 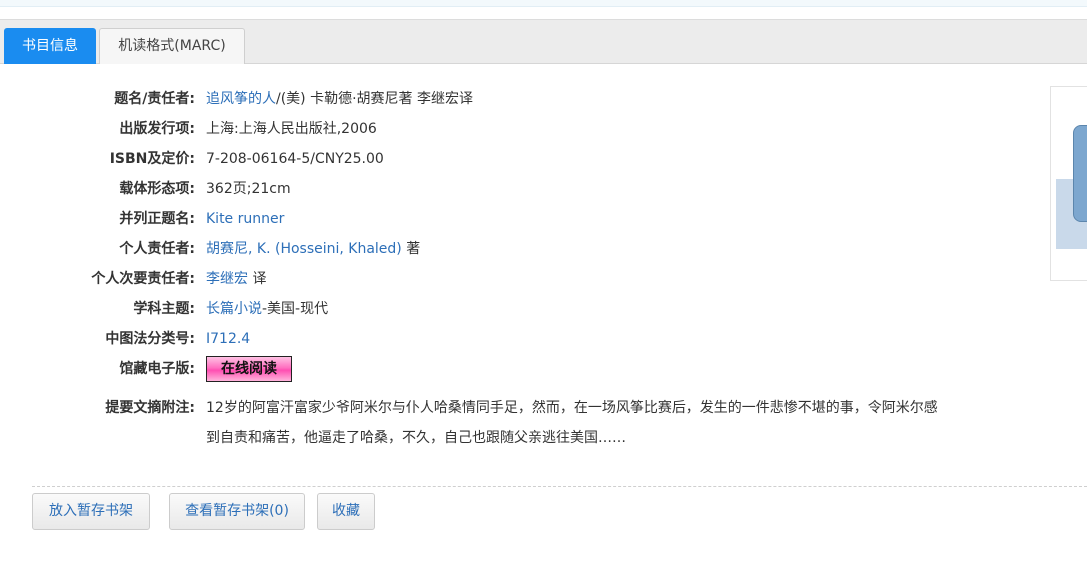 I want to click on value-author: 胡赛尼, K. (Hosseini, Khaled) 著, so click(x=313, y=249).